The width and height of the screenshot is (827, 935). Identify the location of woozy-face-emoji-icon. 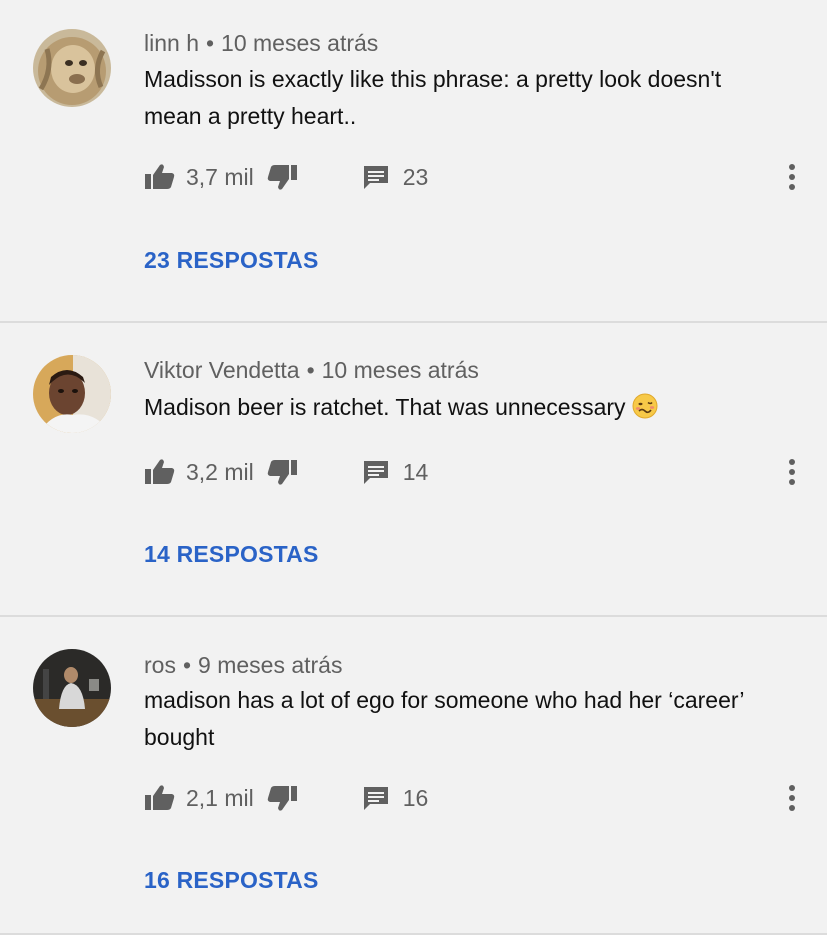
(645, 406).